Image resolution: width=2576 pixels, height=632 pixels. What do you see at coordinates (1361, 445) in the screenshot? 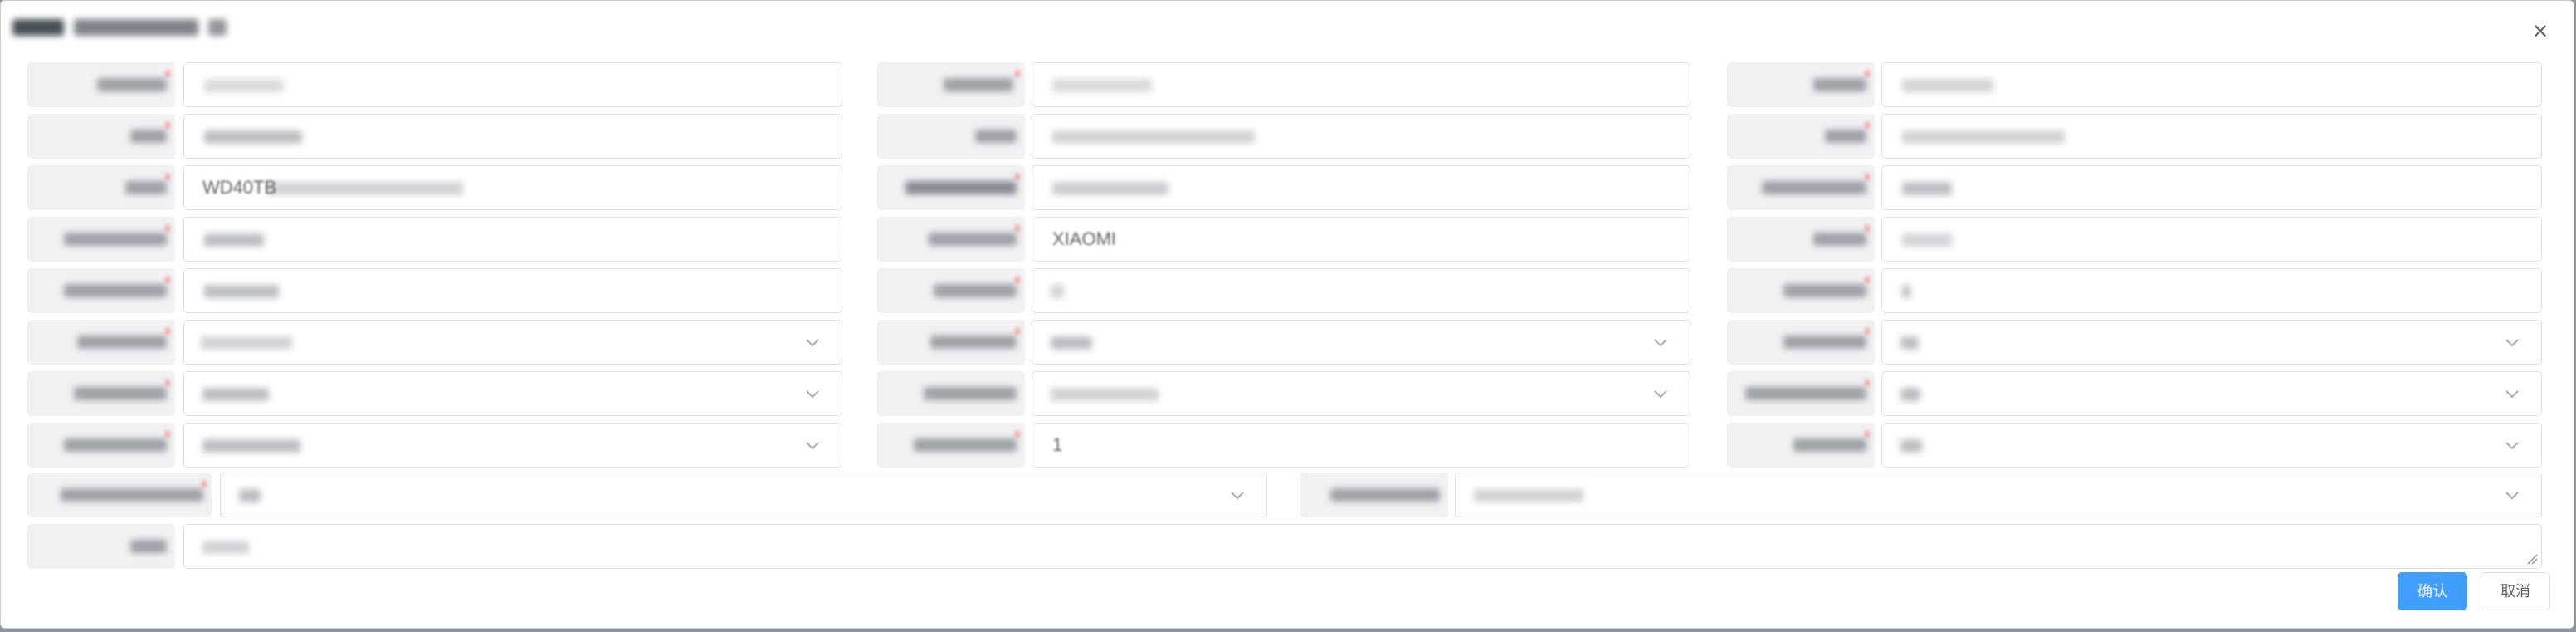
I see `text-input: 1` at bounding box center [1361, 445].